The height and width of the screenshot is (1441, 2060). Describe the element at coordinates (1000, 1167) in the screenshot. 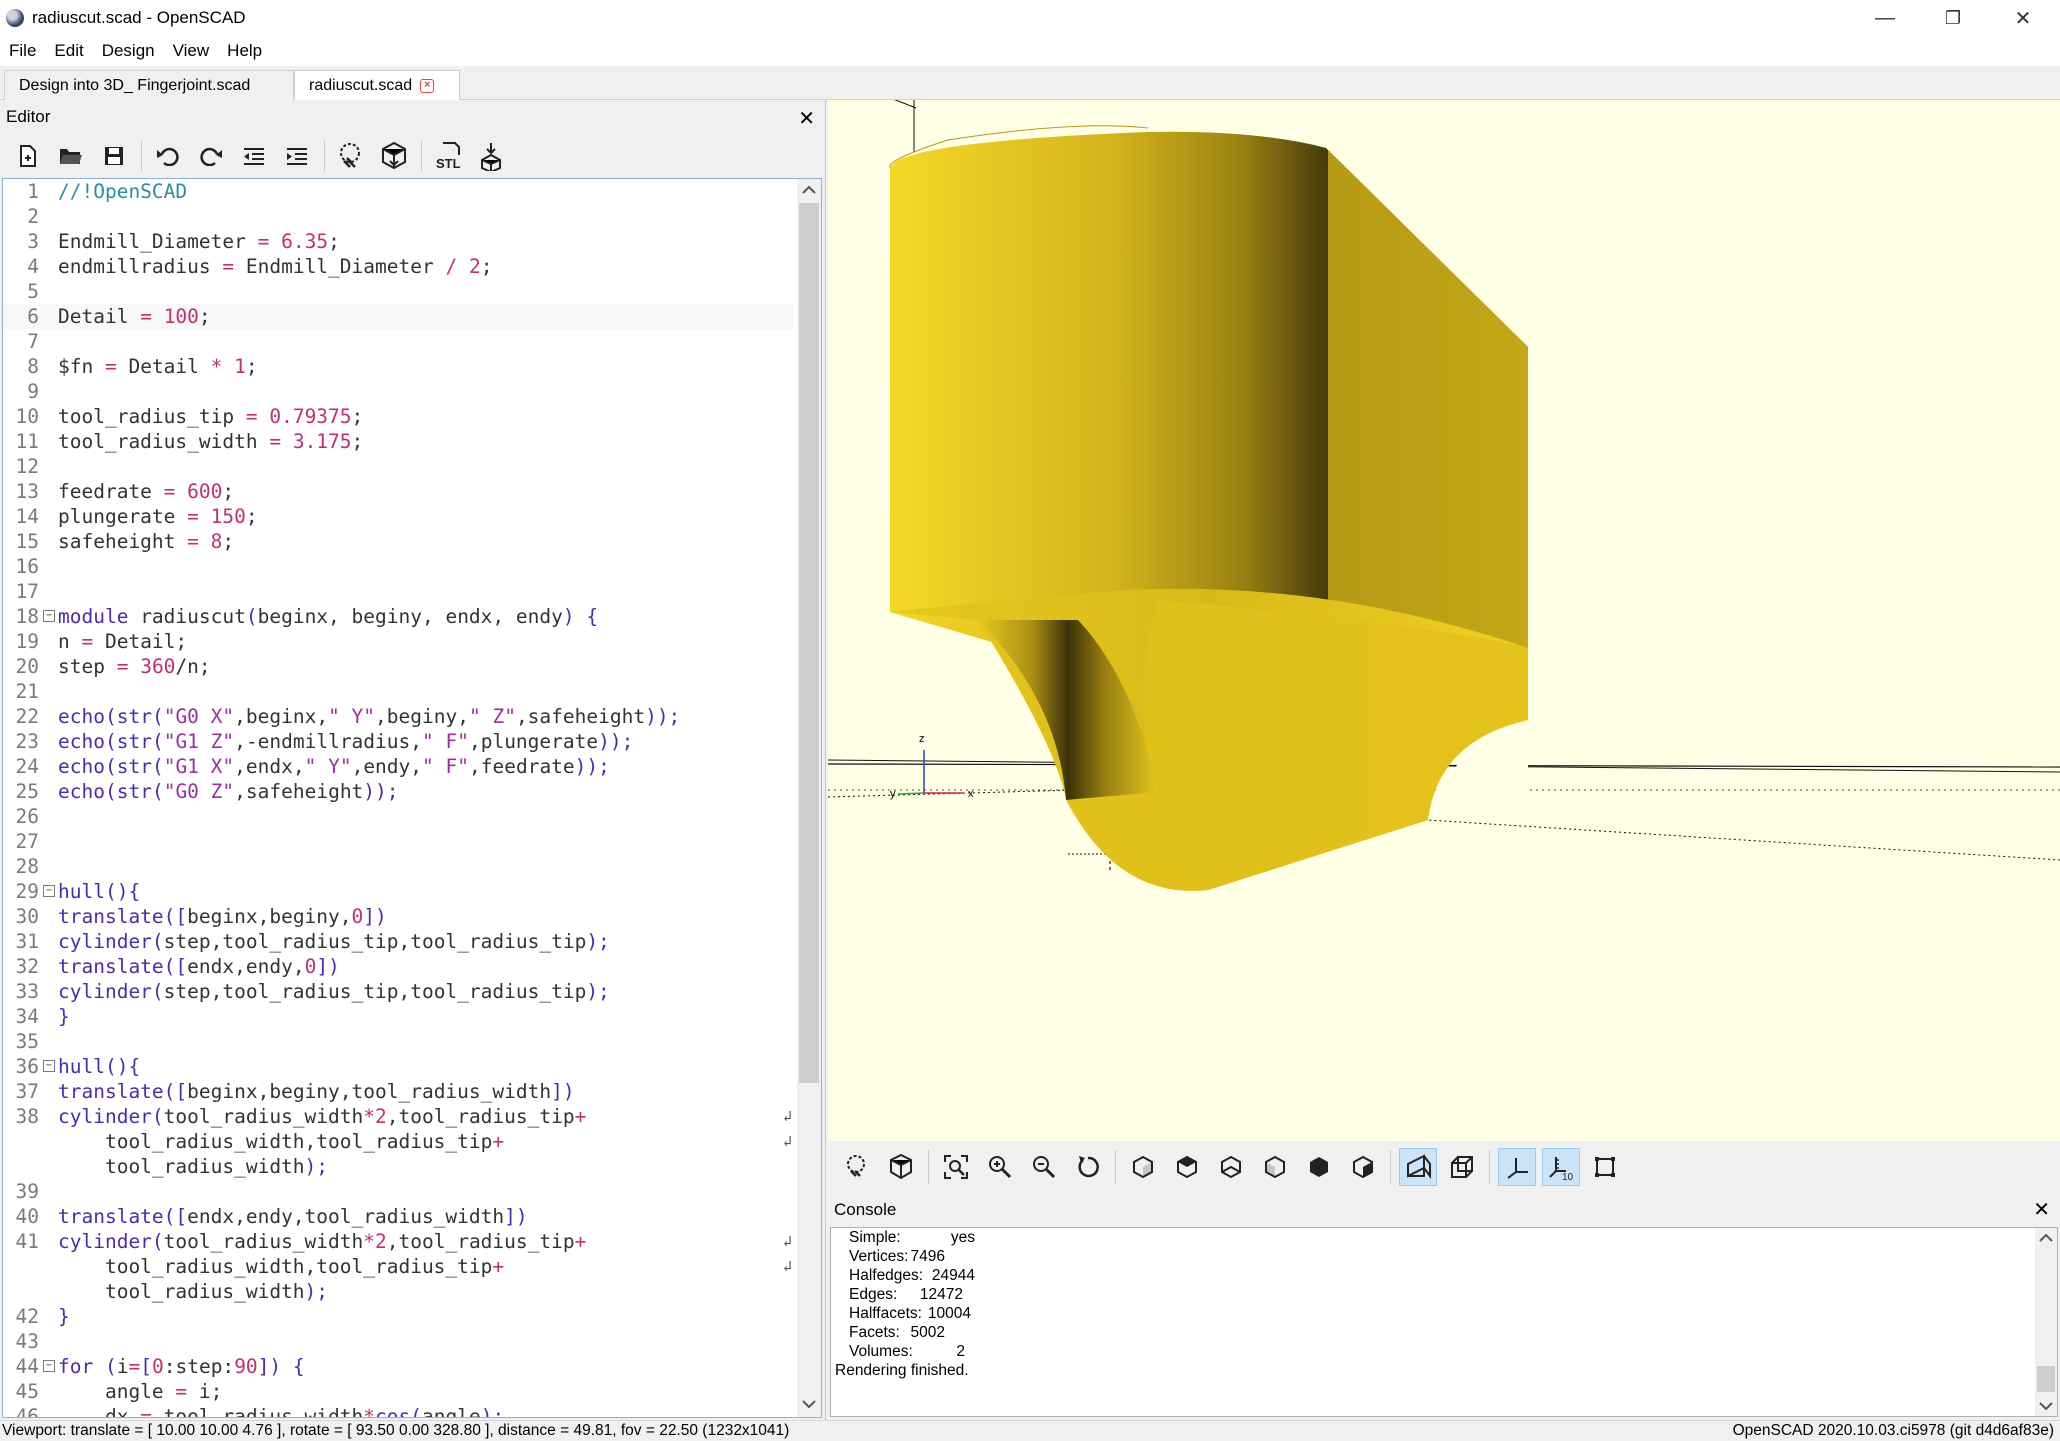

I see `zoom-in-icon` at that location.